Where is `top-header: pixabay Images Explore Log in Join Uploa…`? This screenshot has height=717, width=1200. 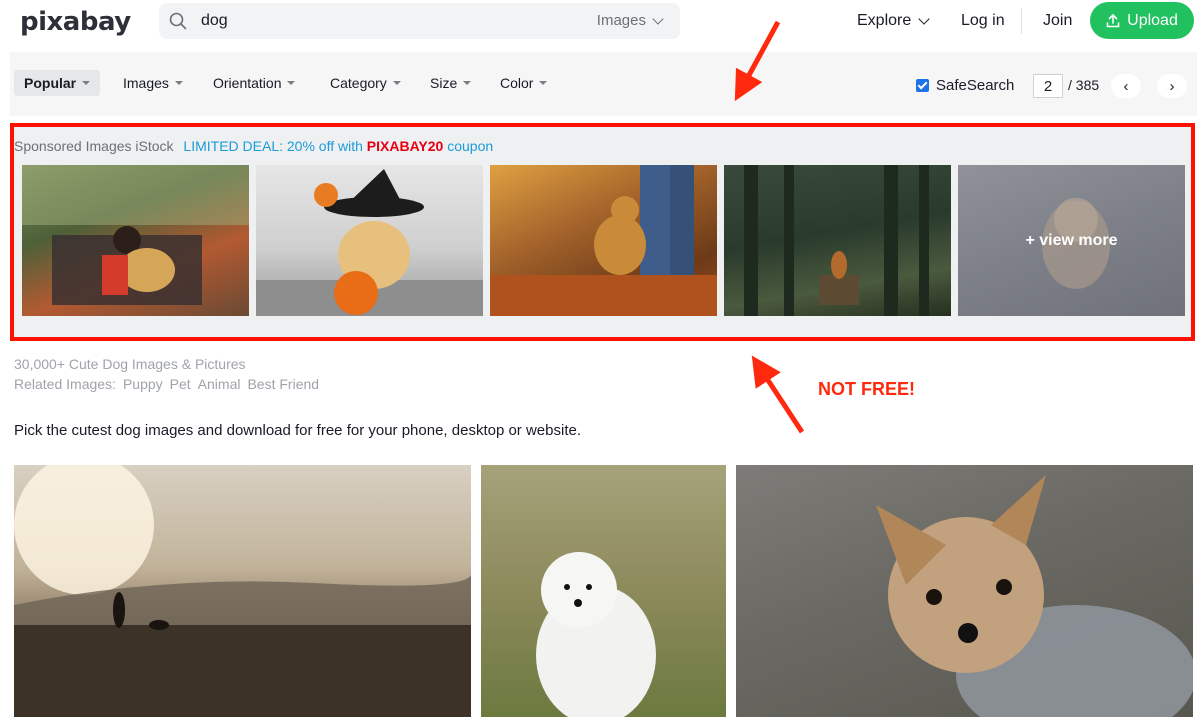
top-header: pixabay Images Explore Log in Join Uploa… is located at coordinates (600, 22).